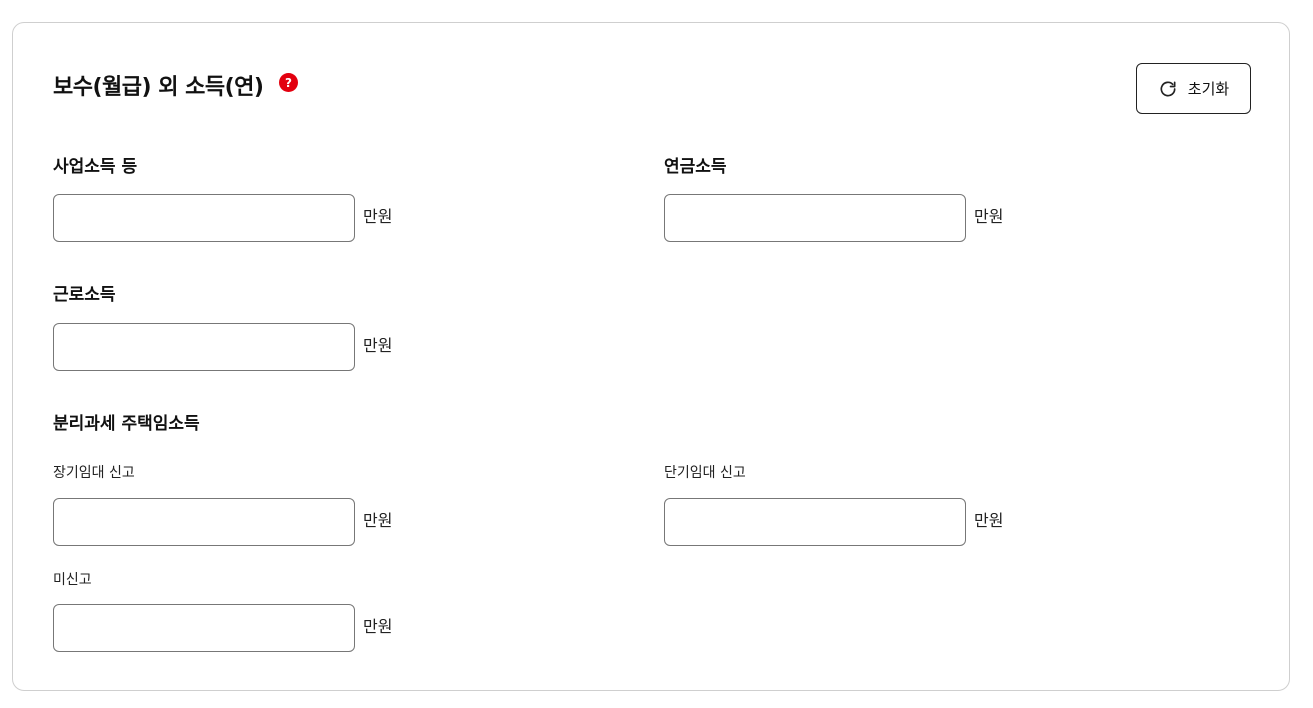 This screenshot has width=1313, height=708. Describe the element at coordinates (126, 424) in the screenshot. I see `housing-rental-income-label: 분리과세 주택임소득` at that location.